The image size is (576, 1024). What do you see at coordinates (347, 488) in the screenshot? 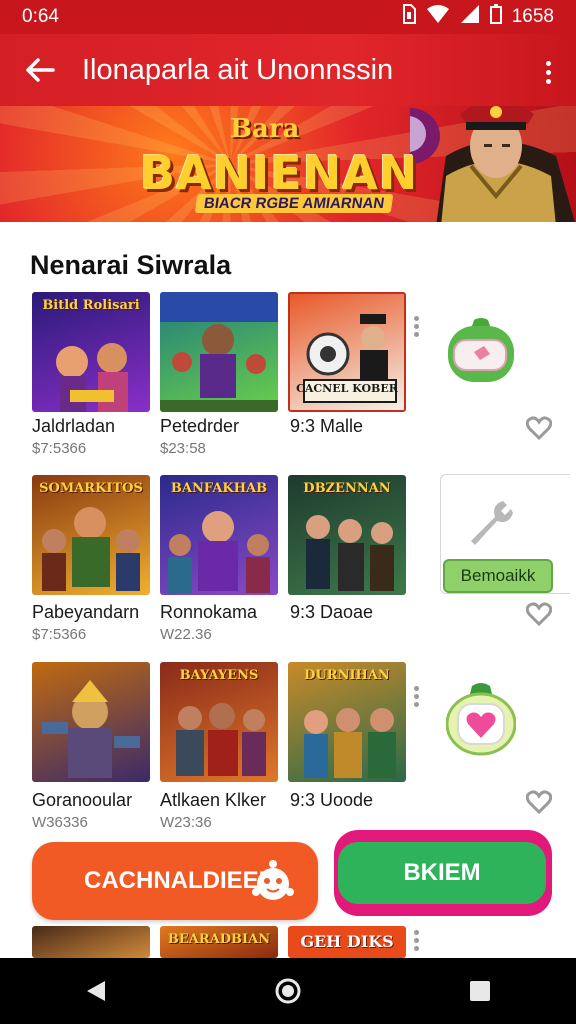
I see `game-tile-badge: DBZENNAN` at bounding box center [347, 488].